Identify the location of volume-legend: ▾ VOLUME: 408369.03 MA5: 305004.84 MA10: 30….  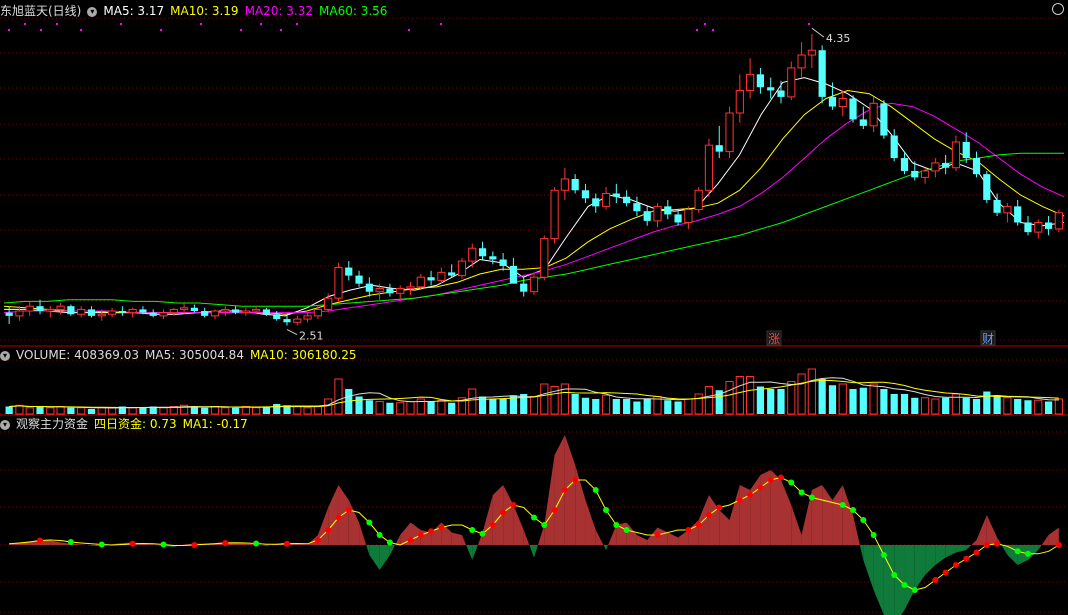
(181, 355).